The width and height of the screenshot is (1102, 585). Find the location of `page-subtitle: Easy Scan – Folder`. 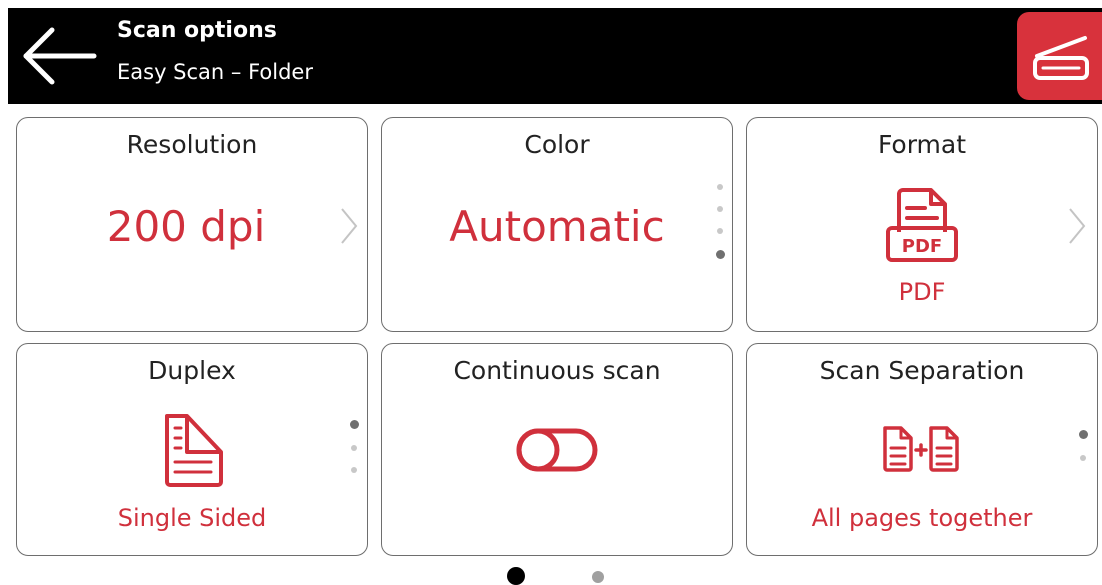

page-subtitle: Easy Scan – Folder is located at coordinates (215, 72).